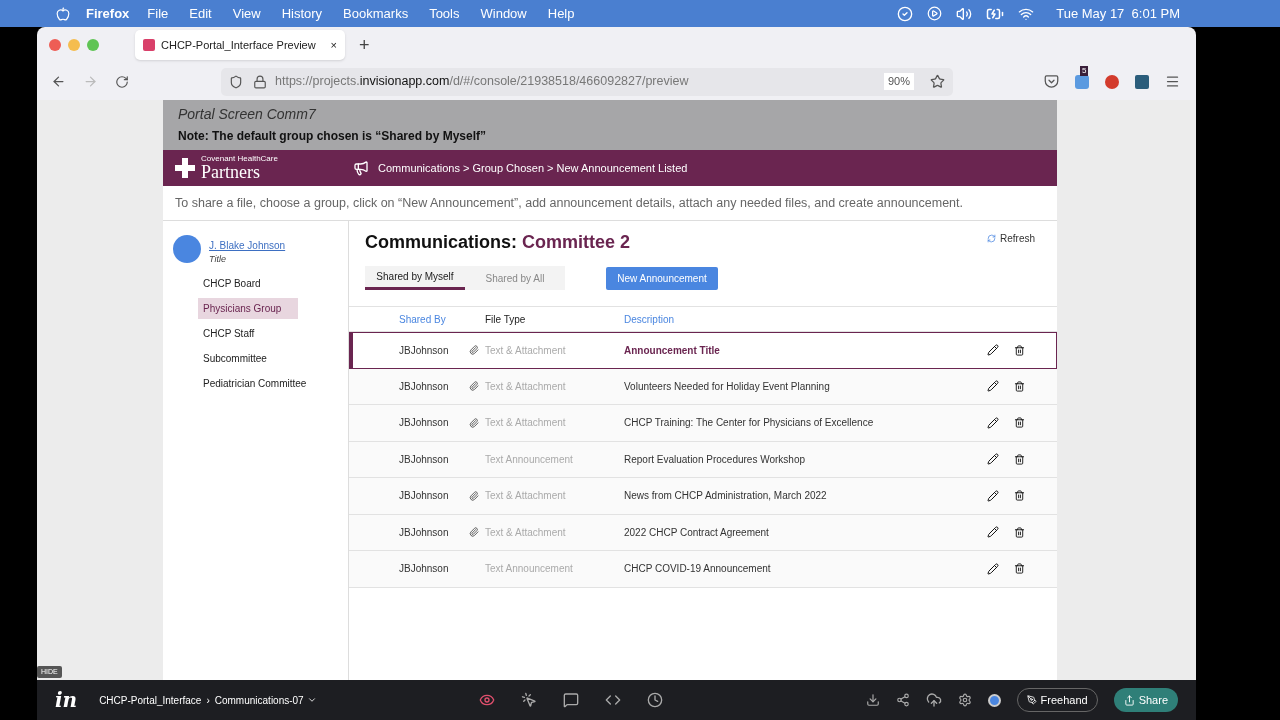 This screenshot has width=1280, height=720. I want to click on annotation-title: Portal Screen Comm7, so click(247, 114).